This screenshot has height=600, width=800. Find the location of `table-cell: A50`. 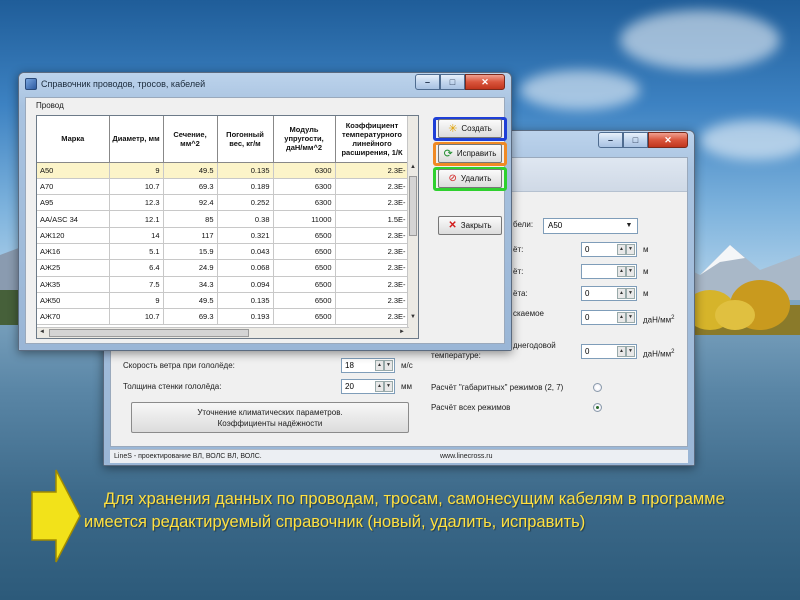

table-cell: A50 is located at coordinates (73, 170).